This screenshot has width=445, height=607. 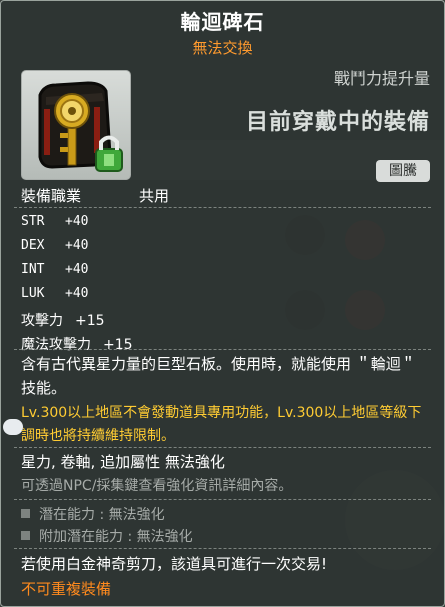 I want to click on job-requirement: 裝備職業 共用, so click(x=95, y=195).